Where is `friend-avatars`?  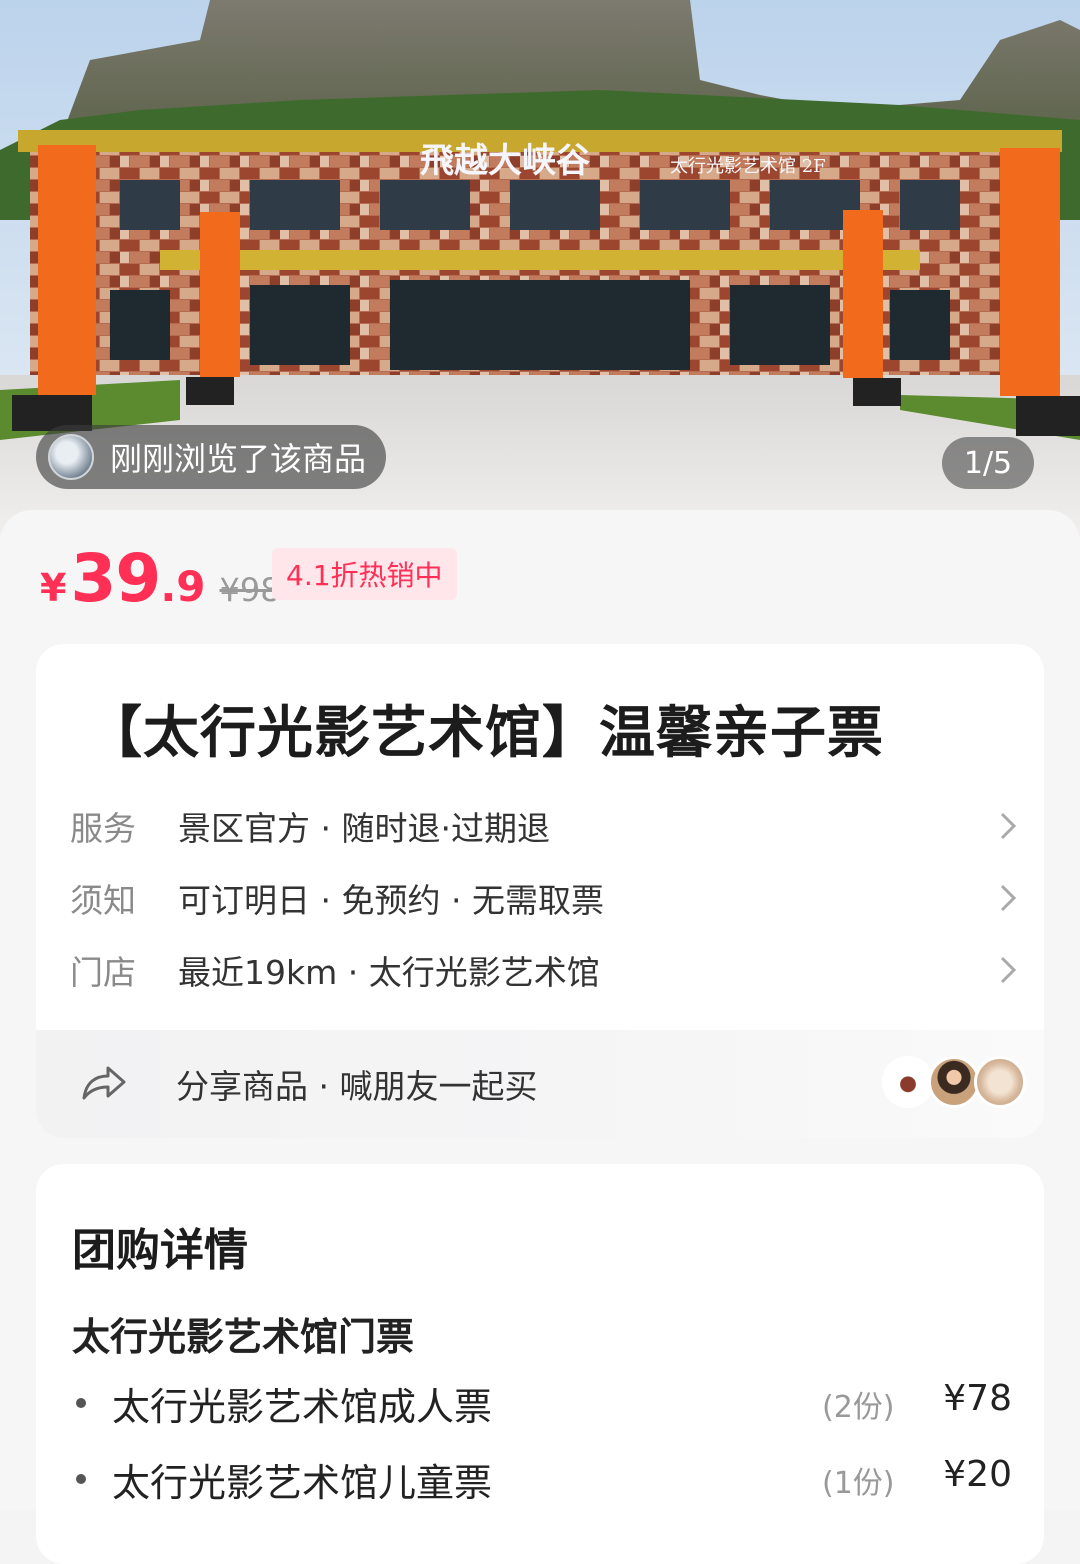
friend-avatars is located at coordinates (954, 1082).